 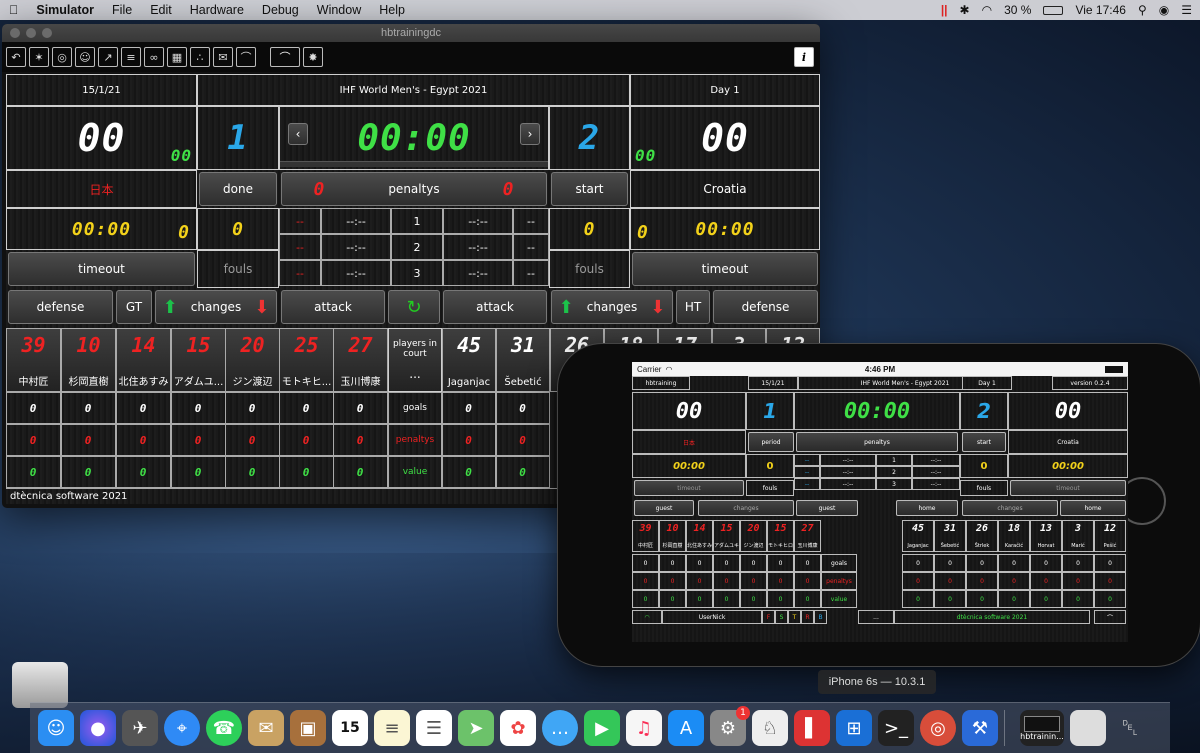 I want to click on terminal-icon: >_, so click(x=896, y=728).